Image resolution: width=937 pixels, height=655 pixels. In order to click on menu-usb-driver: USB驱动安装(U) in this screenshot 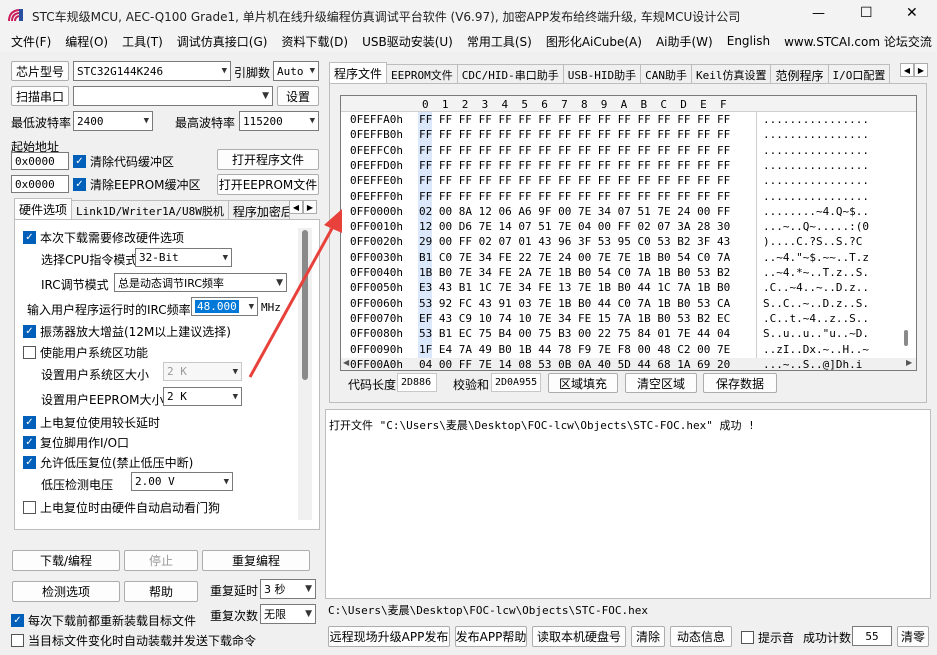, I will do `click(407, 41)`.